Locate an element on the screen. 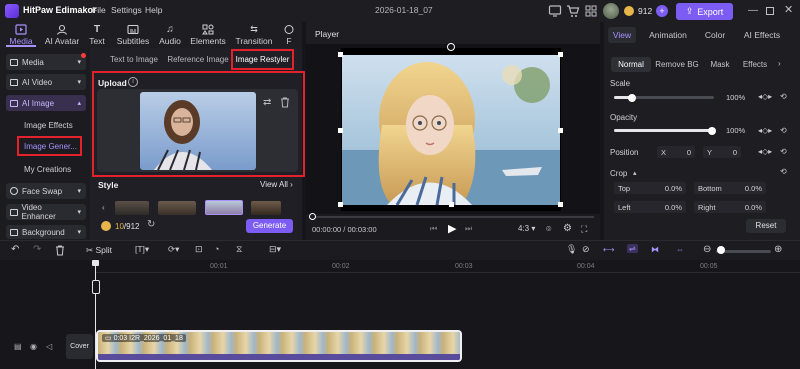  track-visibility-icon: ◉ is located at coordinates (33, 346).